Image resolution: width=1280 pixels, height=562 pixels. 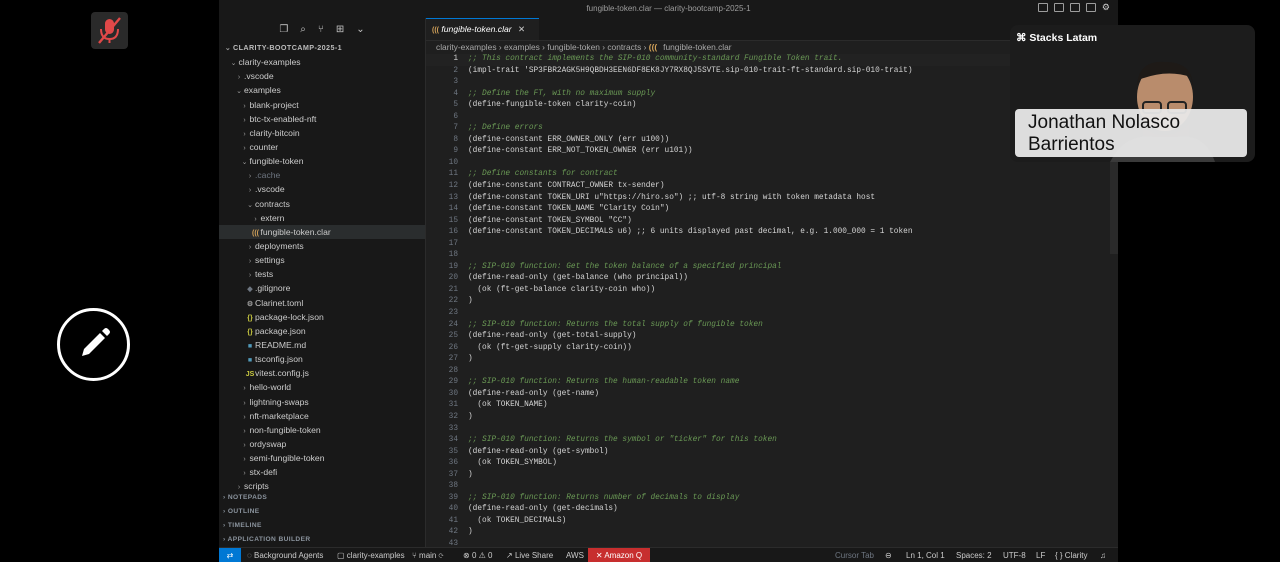 What do you see at coordinates (322, 526) in the screenshot?
I see `section-timeline: › TIMELINE` at bounding box center [322, 526].